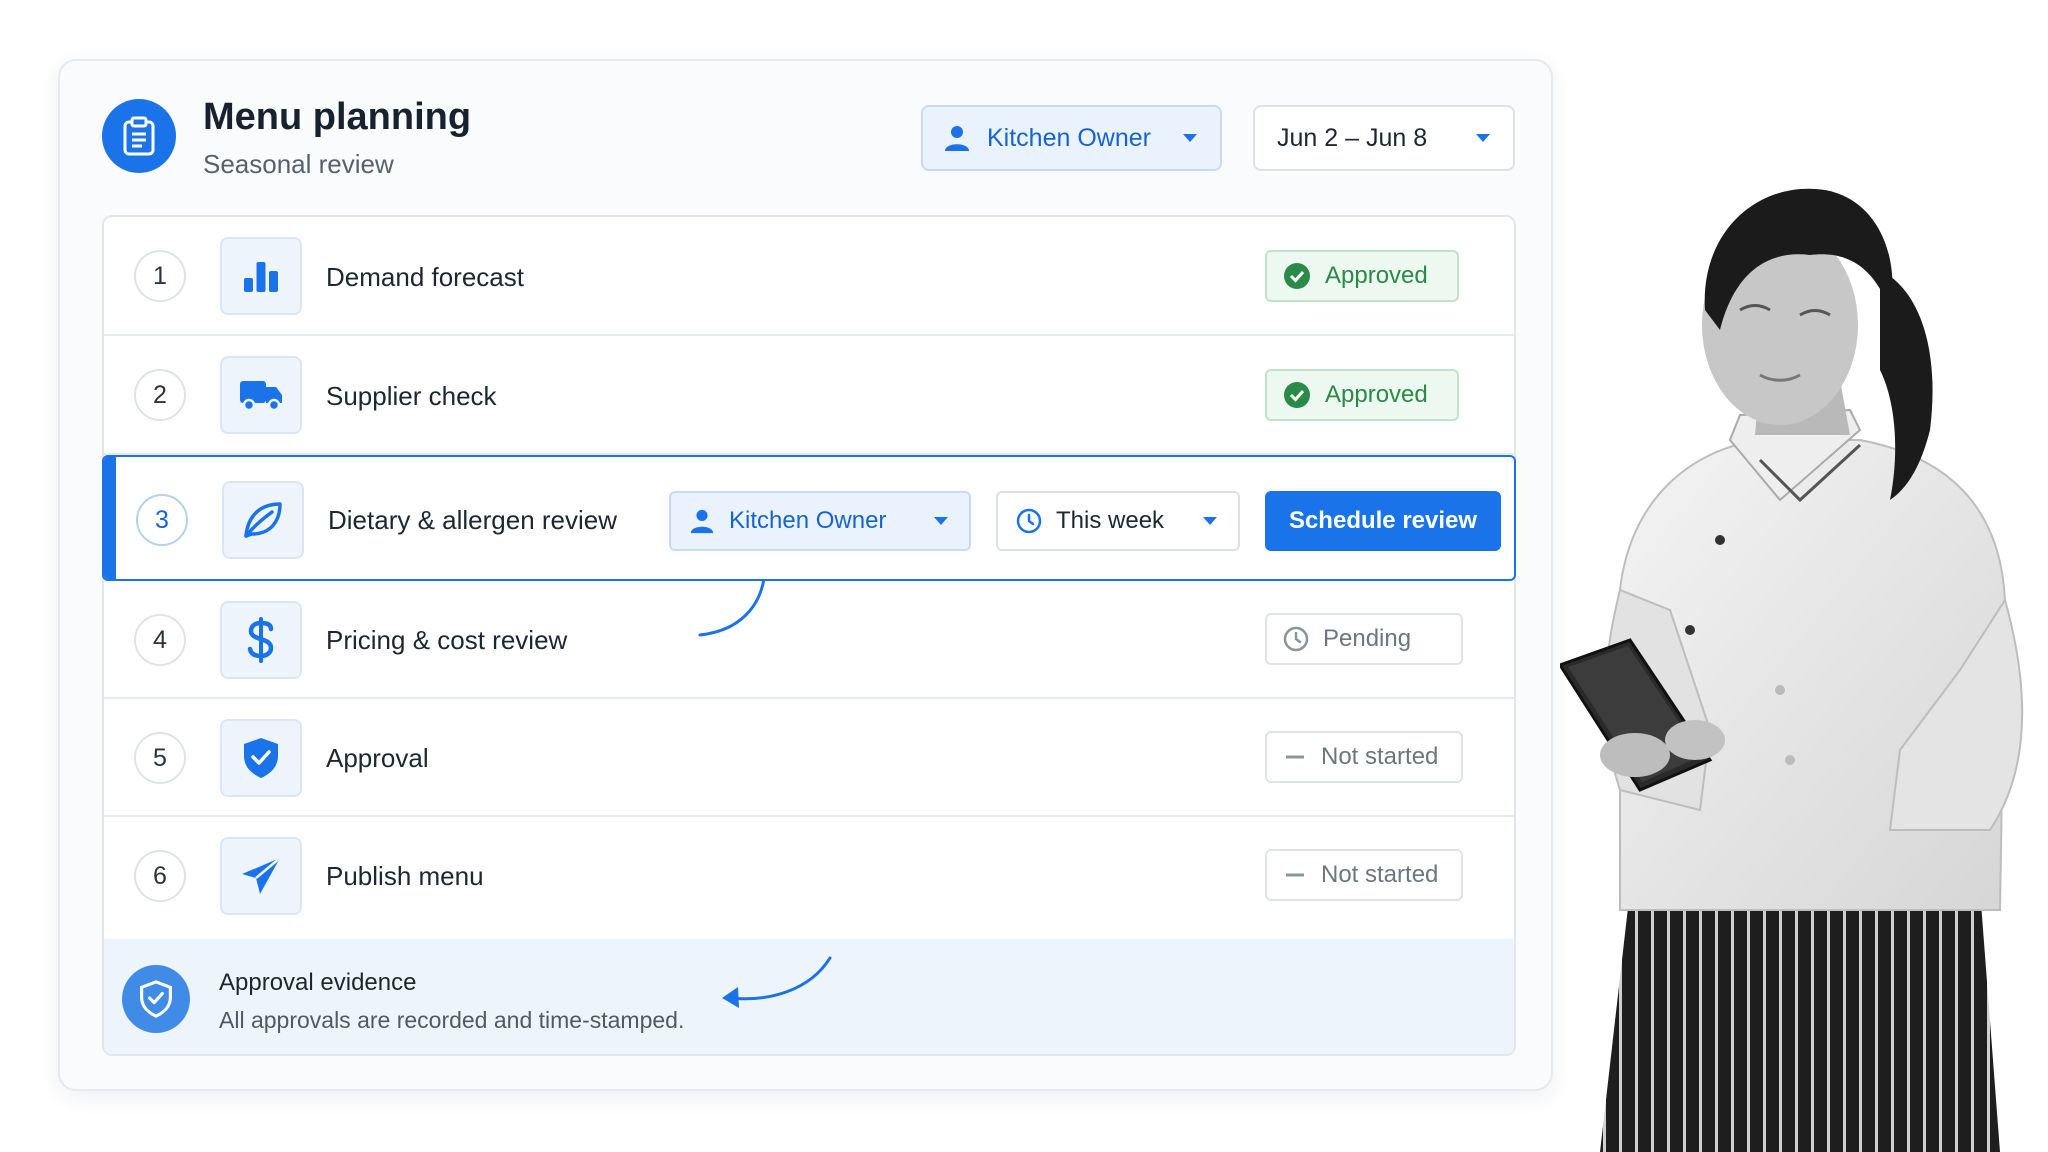 The height and width of the screenshot is (1152, 2048). What do you see at coordinates (263, 520) in the screenshot?
I see `leaf-icon` at bounding box center [263, 520].